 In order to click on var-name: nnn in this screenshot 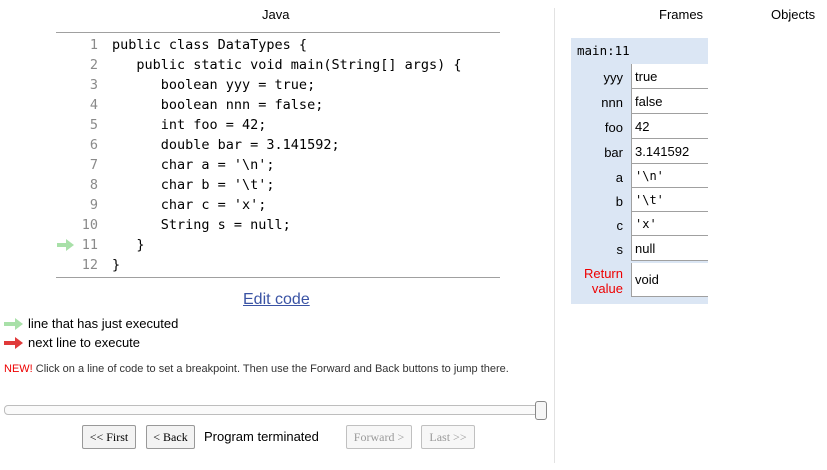, I will do `click(612, 102)`.